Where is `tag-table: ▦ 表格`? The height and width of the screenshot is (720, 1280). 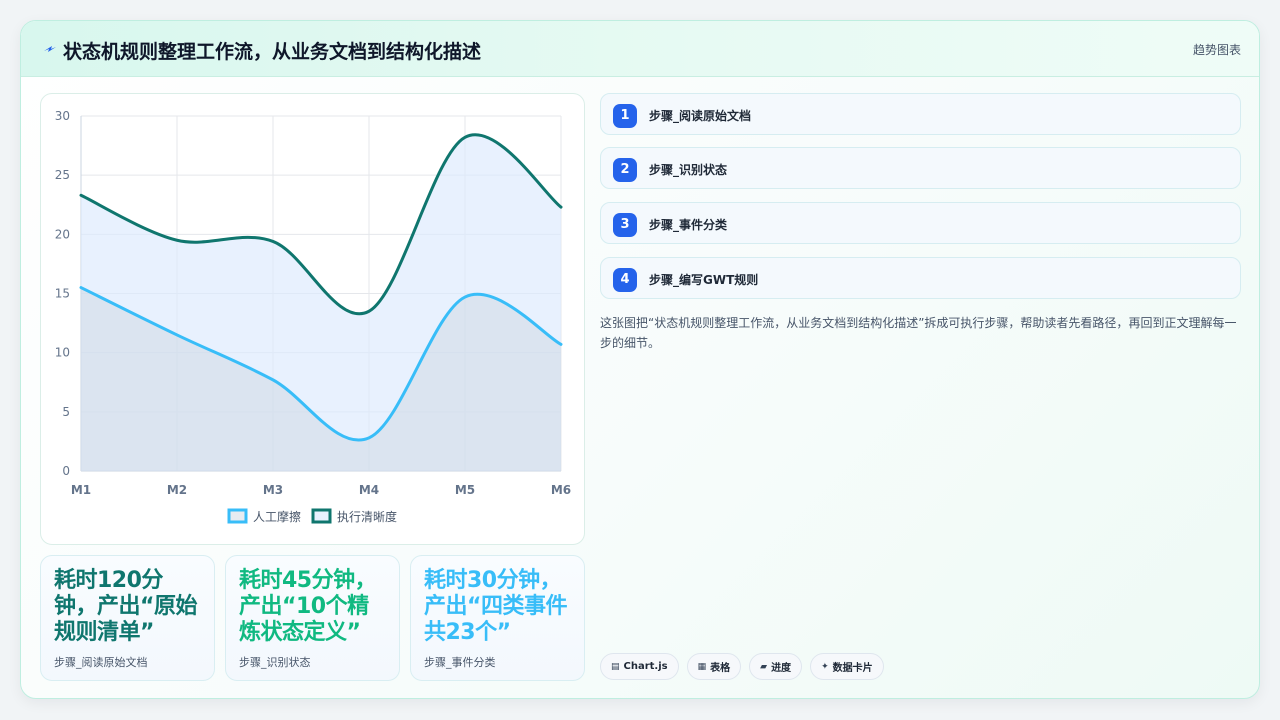 tag-table: ▦ 表格 is located at coordinates (714, 666).